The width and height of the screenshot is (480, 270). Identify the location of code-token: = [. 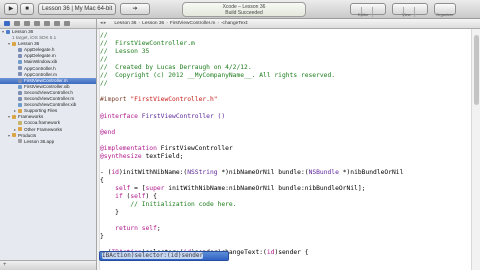
(138, 188).